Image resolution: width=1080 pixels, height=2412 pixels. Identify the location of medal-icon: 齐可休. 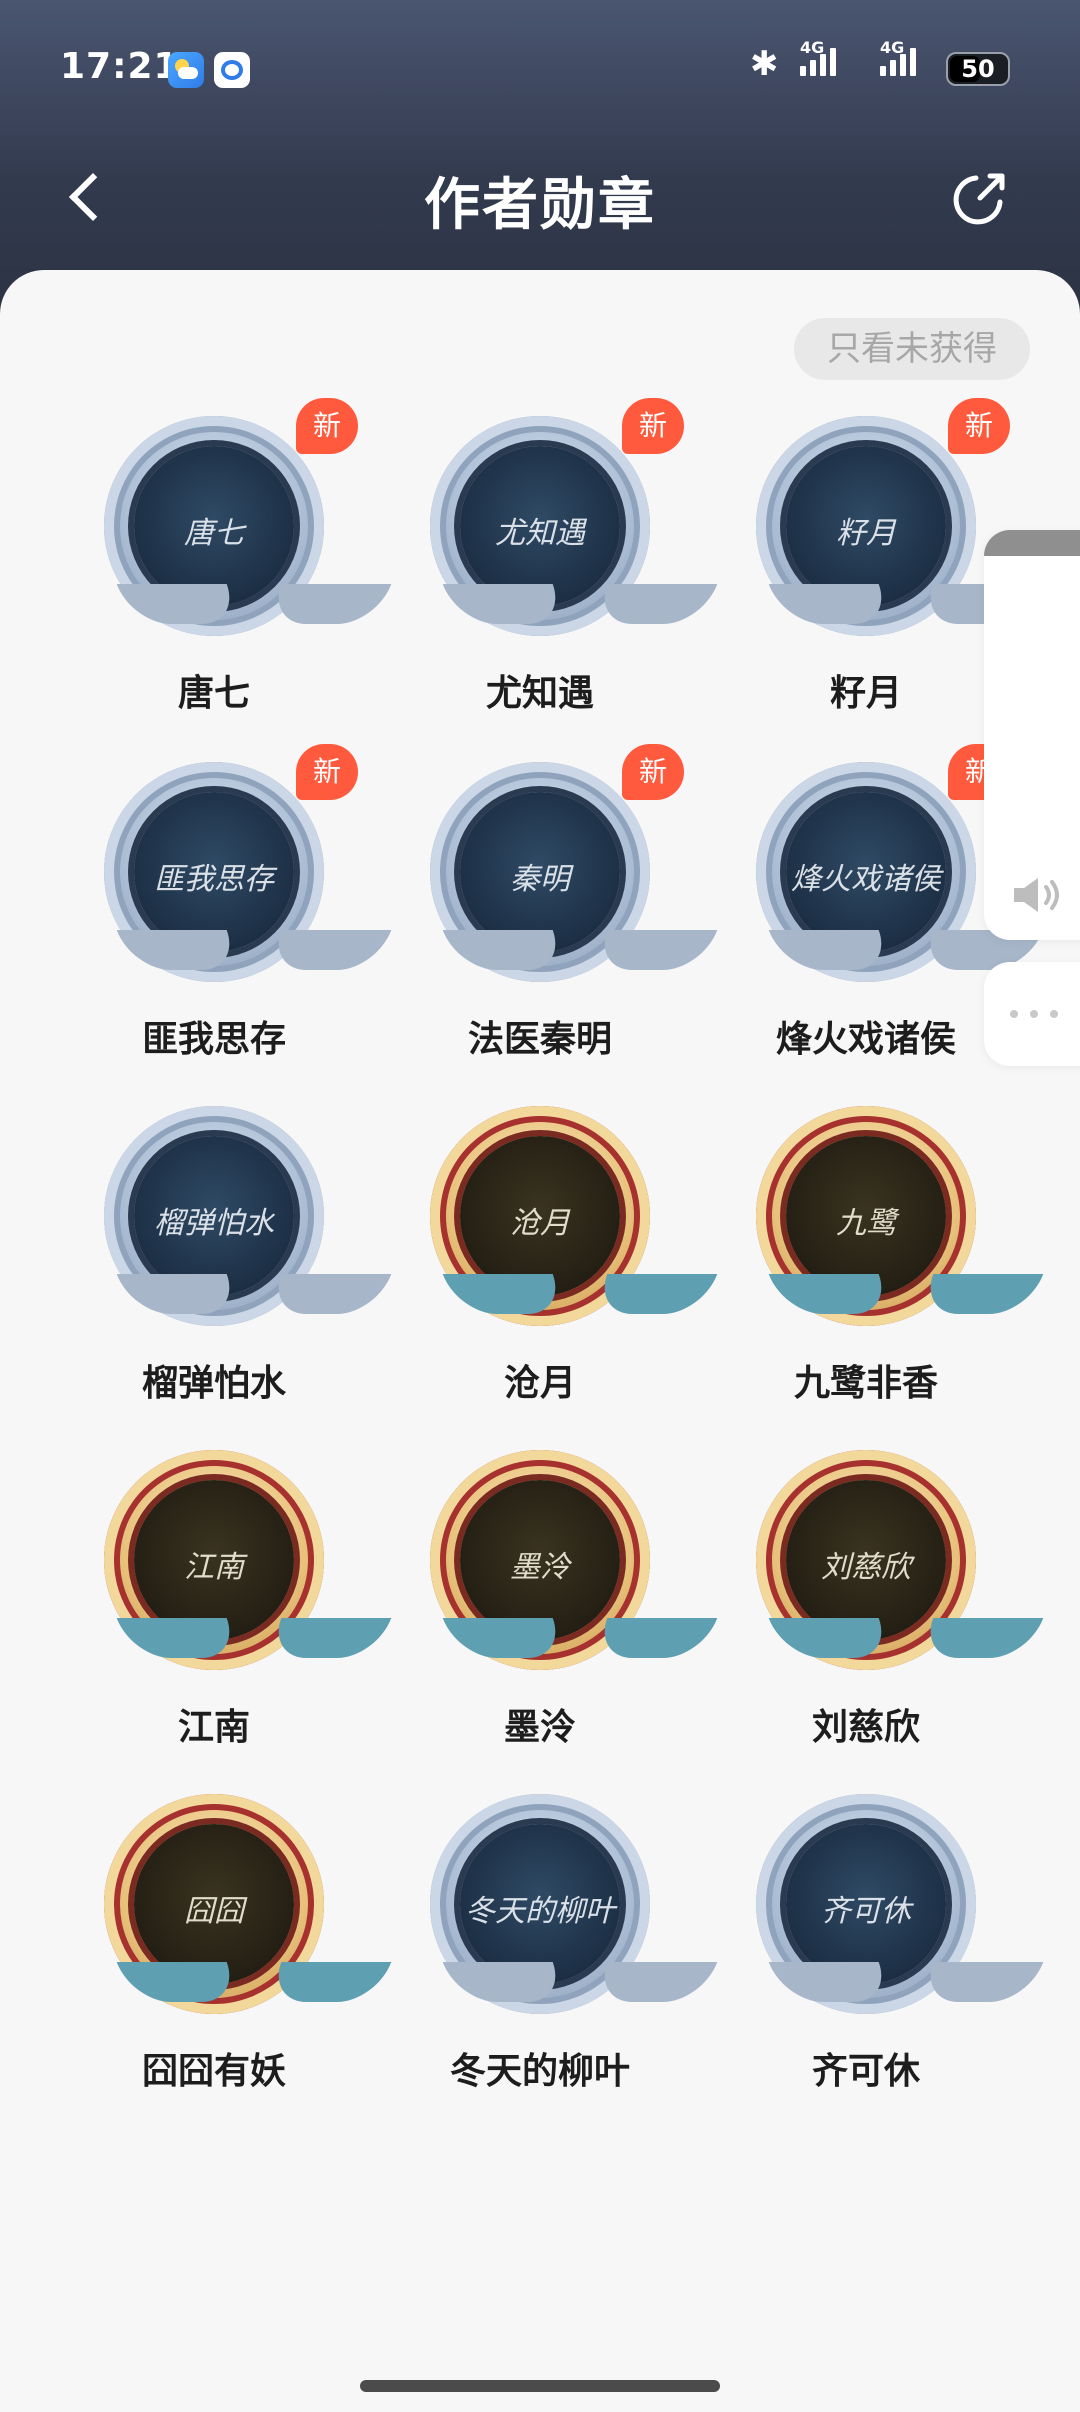
(866, 1904).